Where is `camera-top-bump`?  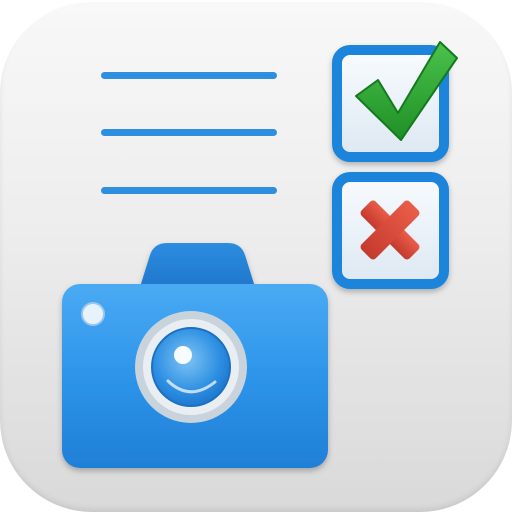
camera-top-bump is located at coordinates (197, 265).